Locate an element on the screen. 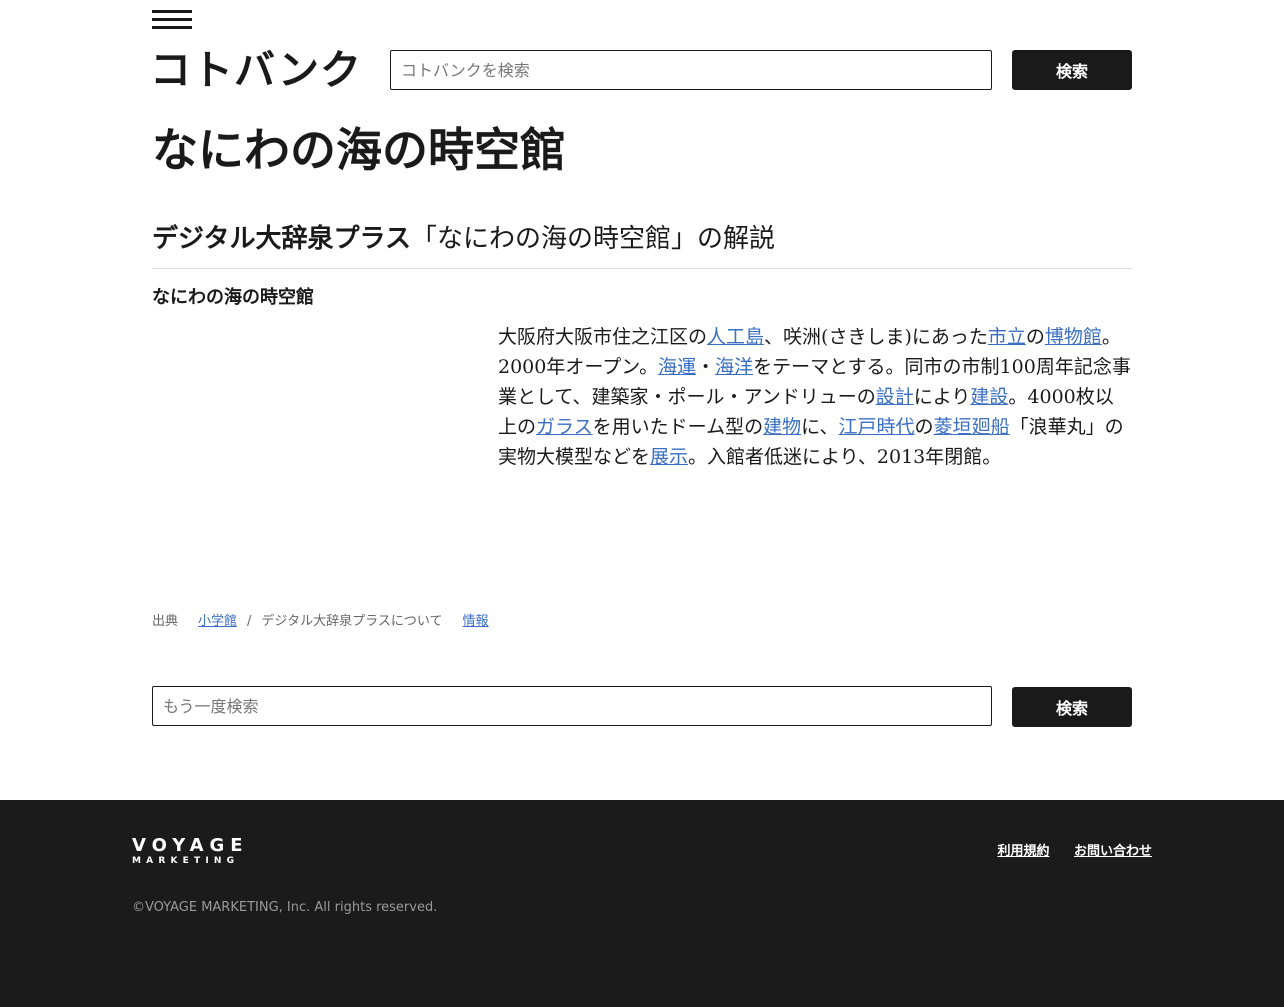  search-button: 検索 is located at coordinates (1072, 70).